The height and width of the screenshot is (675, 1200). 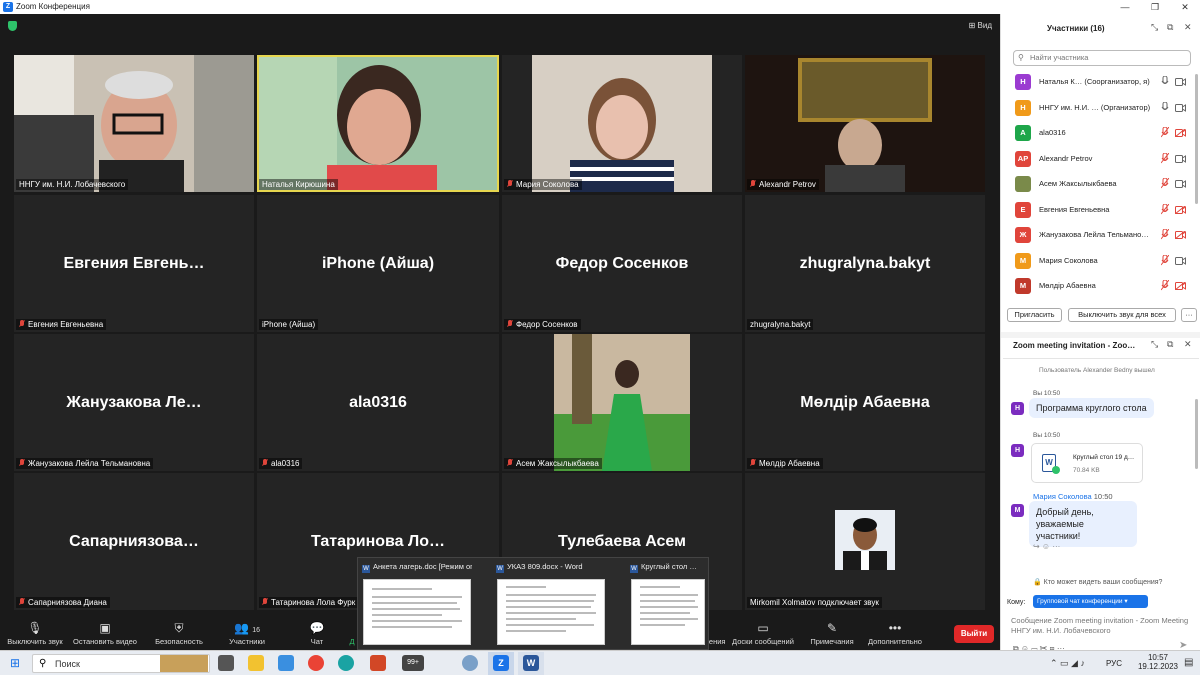 What do you see at coordinates (256, 663) in the screenshot?
I see `file-explorer-icon` at bounding box center [256, 663].